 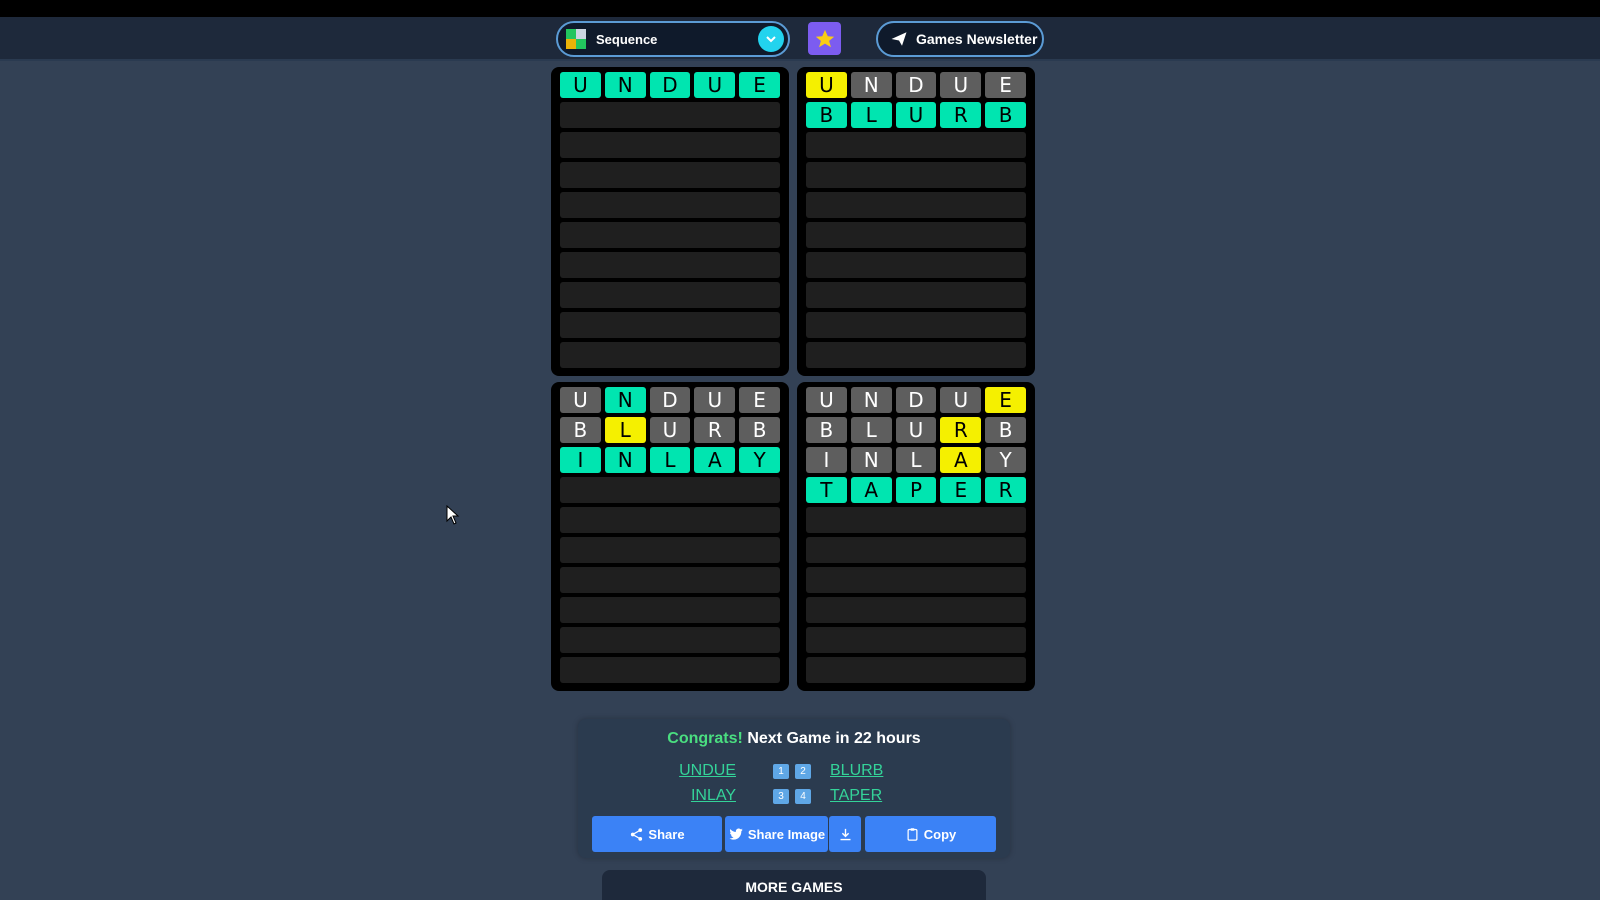 I want to click on favorite-button, so click(x=824, y=38).